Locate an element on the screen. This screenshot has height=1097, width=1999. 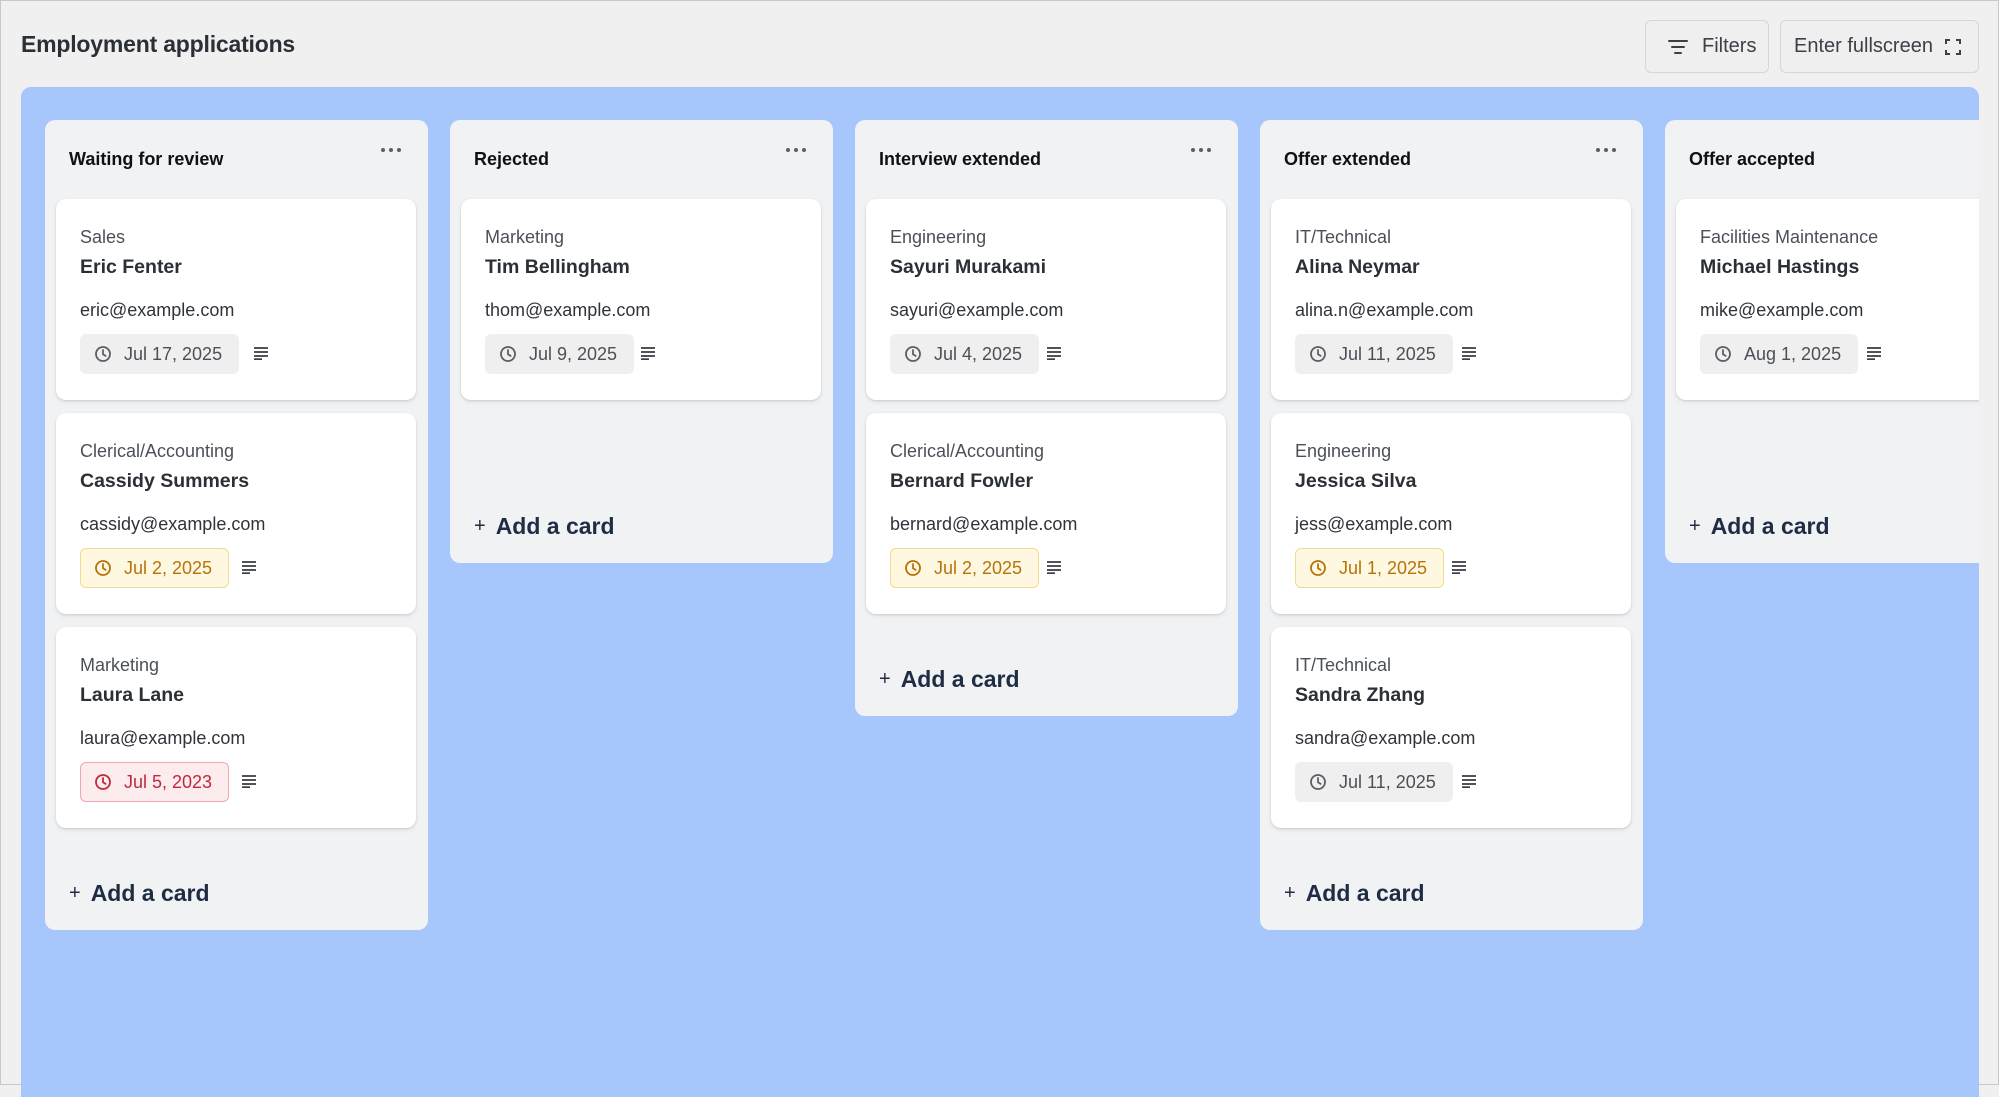
due-date-badge: Jul 1, 2025 is located at coordinates (1370, 568).